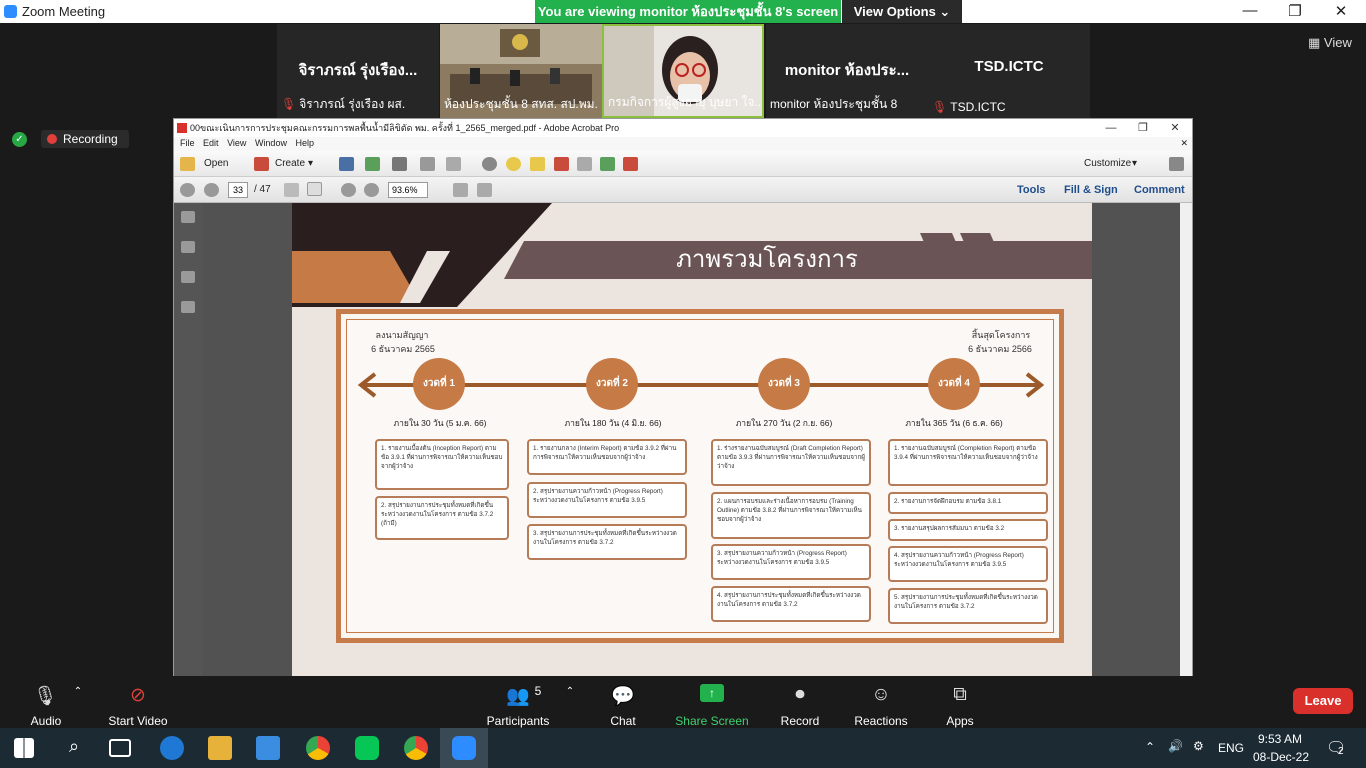 This screenshot has width=1366, height=768. What do you see at coordinates (367, 748) in the screenshot?
I see `line-app-icon` at bounding box center [367, 748].